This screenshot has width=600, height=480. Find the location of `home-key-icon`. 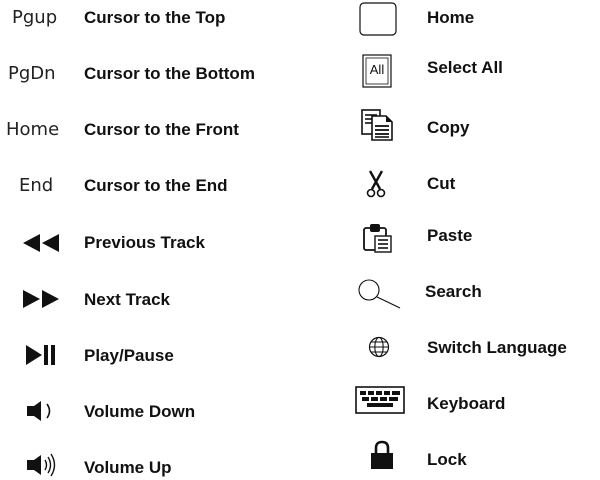

home-key-icon is located at coordinates (378, 19).